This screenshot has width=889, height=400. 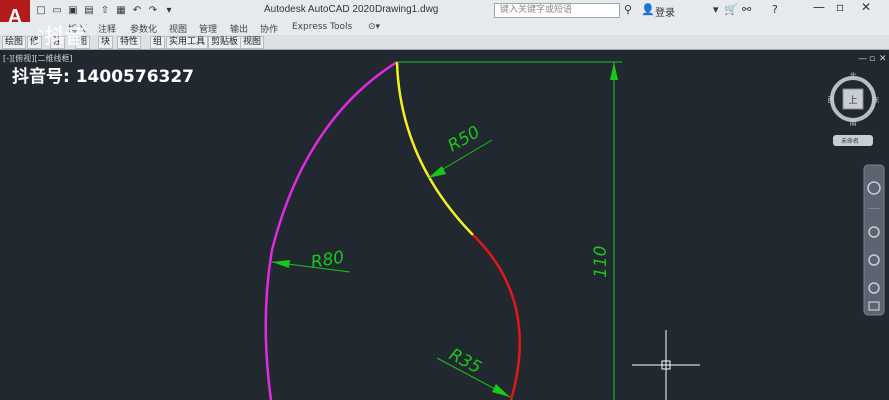 What do you see at coordinates (601, 262) in the screenshot?
I see `dimension-text-110: 110` at bounding box center [601, 262].